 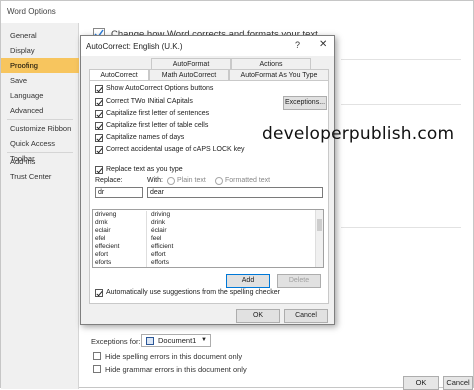 I want to click on entry-replace: driveng, so click(x=121, y=215).